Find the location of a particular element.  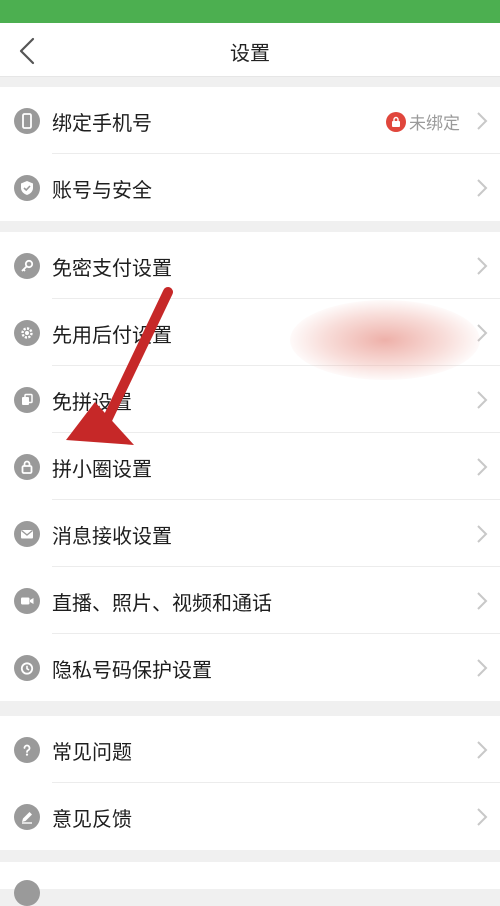

shield-icon is located at coordinates (27, 188).